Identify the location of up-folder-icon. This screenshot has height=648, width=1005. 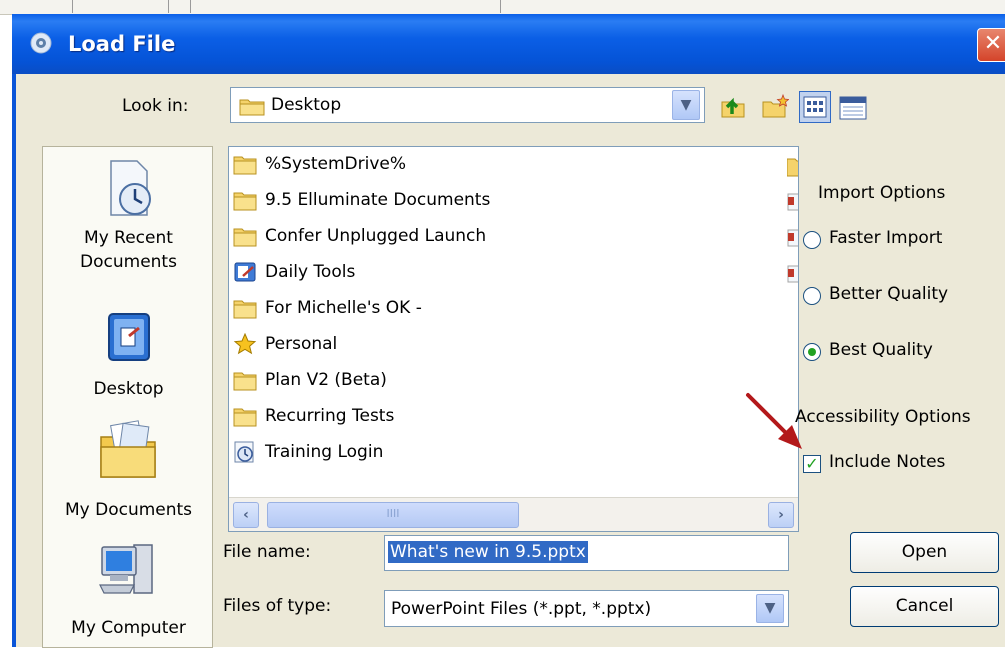
(733, 106).